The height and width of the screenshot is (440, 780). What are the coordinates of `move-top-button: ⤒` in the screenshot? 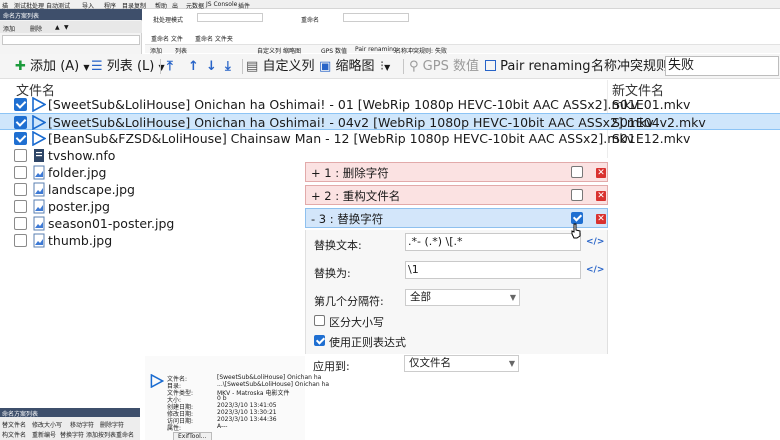 It's located at (170, 66).